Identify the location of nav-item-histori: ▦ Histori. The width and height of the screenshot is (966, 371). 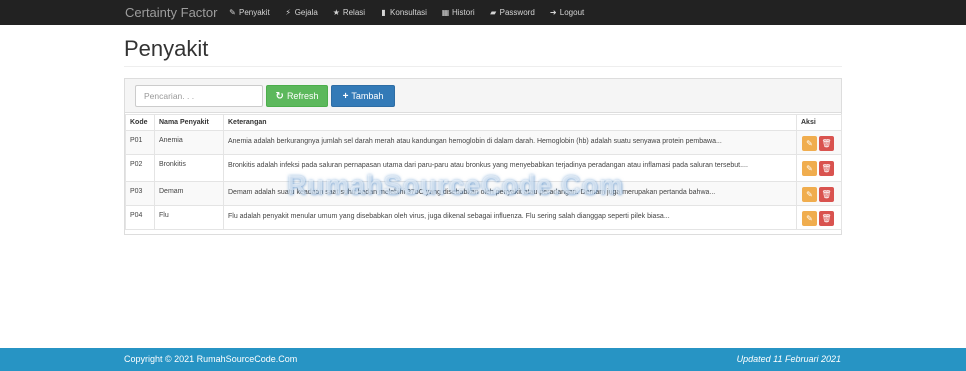
(458, 12).